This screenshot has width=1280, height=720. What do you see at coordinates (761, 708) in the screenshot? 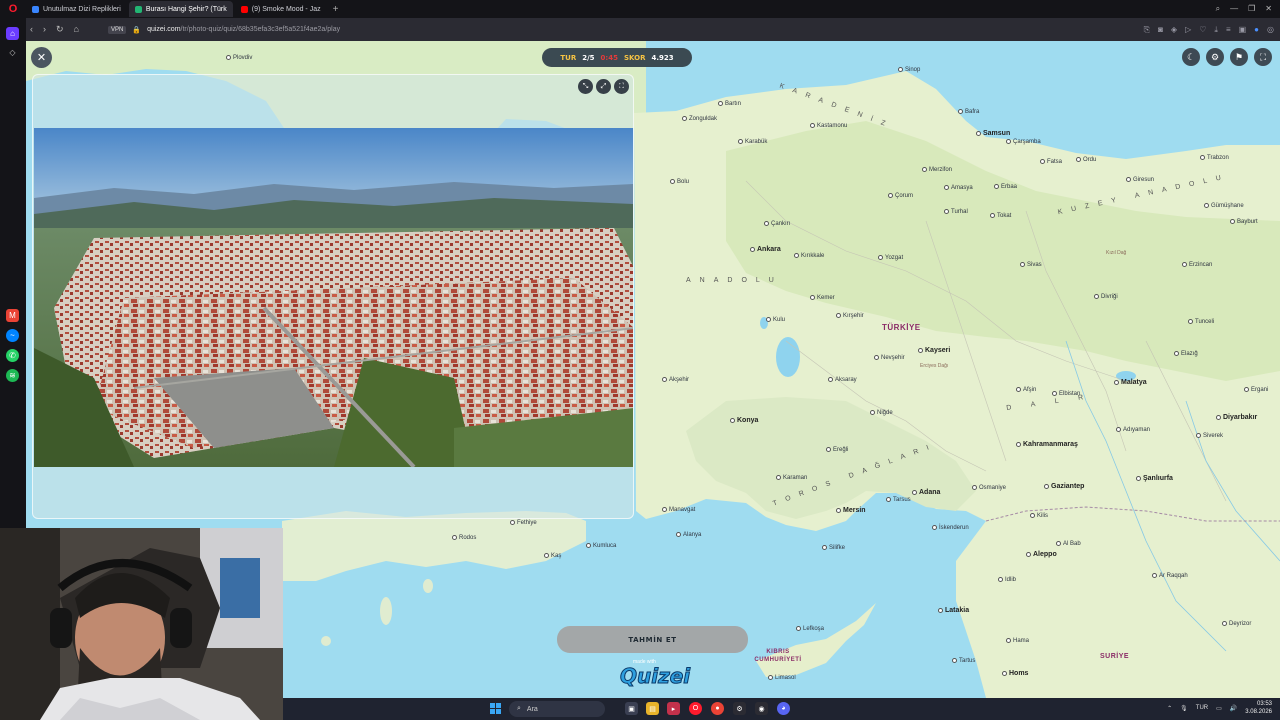
I see `steam-icon: ◉` at bounding box center [761, 708].